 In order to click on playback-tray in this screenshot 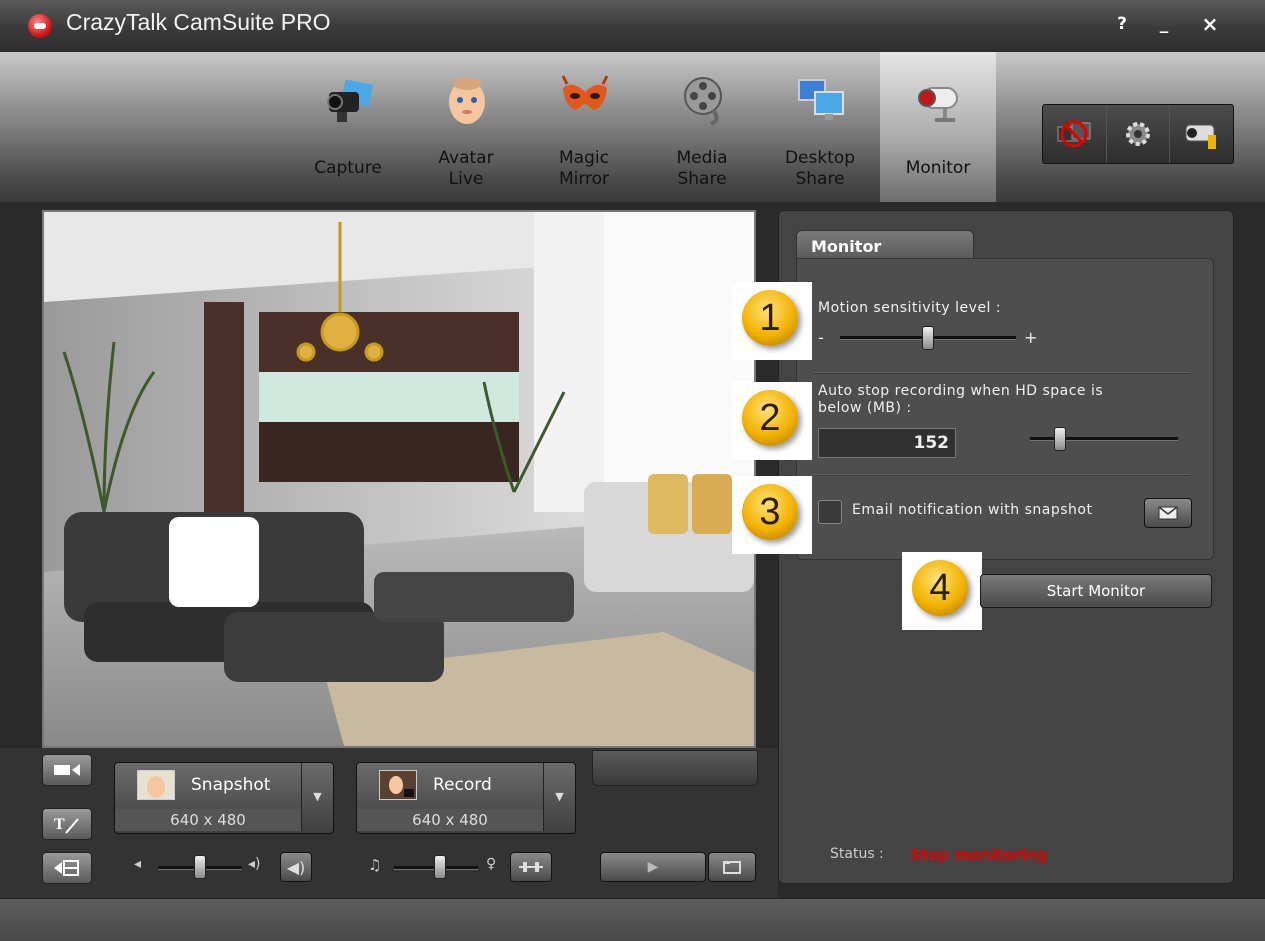, I will do `click(675, 768)`.